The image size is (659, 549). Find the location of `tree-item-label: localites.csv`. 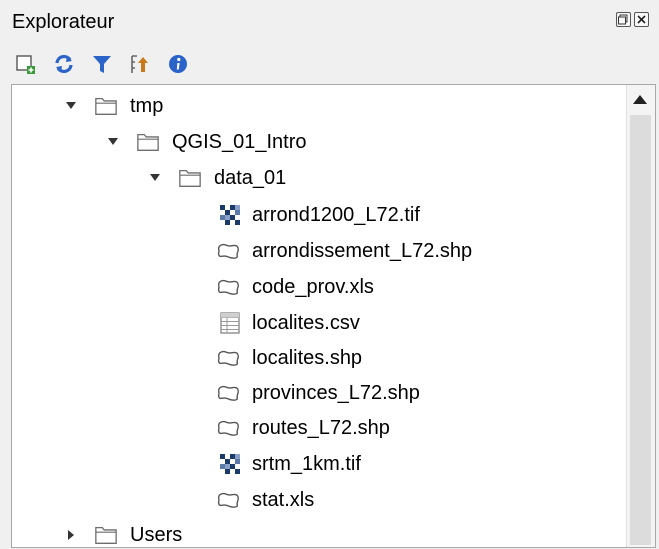

tree-item-label: localites.csv is located at coordinates (306, 323).